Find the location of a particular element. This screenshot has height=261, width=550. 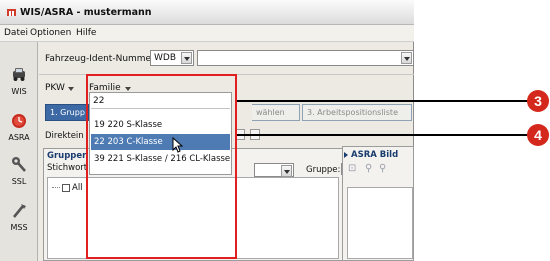

sidebar-item-label: ASRA is located at coordinates (19, 137).